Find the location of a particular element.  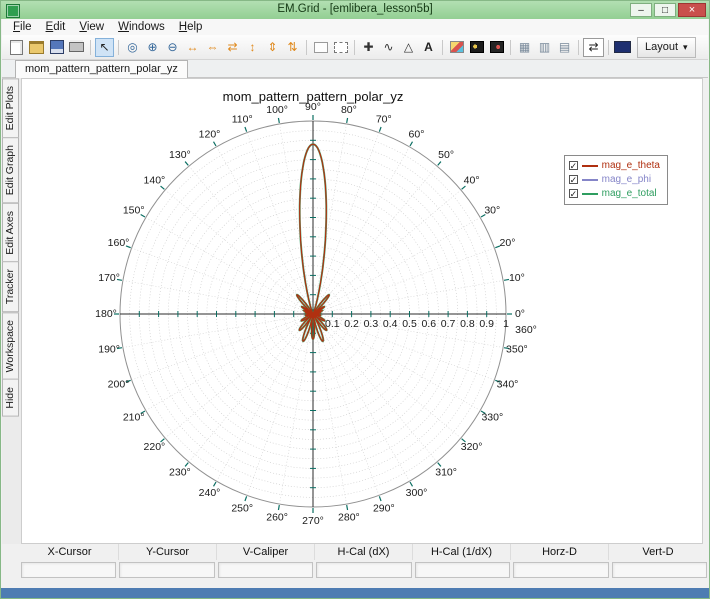

legend-item-mag_e_theta: ✓ mag_e_theta is located at coordinates (614, 165).